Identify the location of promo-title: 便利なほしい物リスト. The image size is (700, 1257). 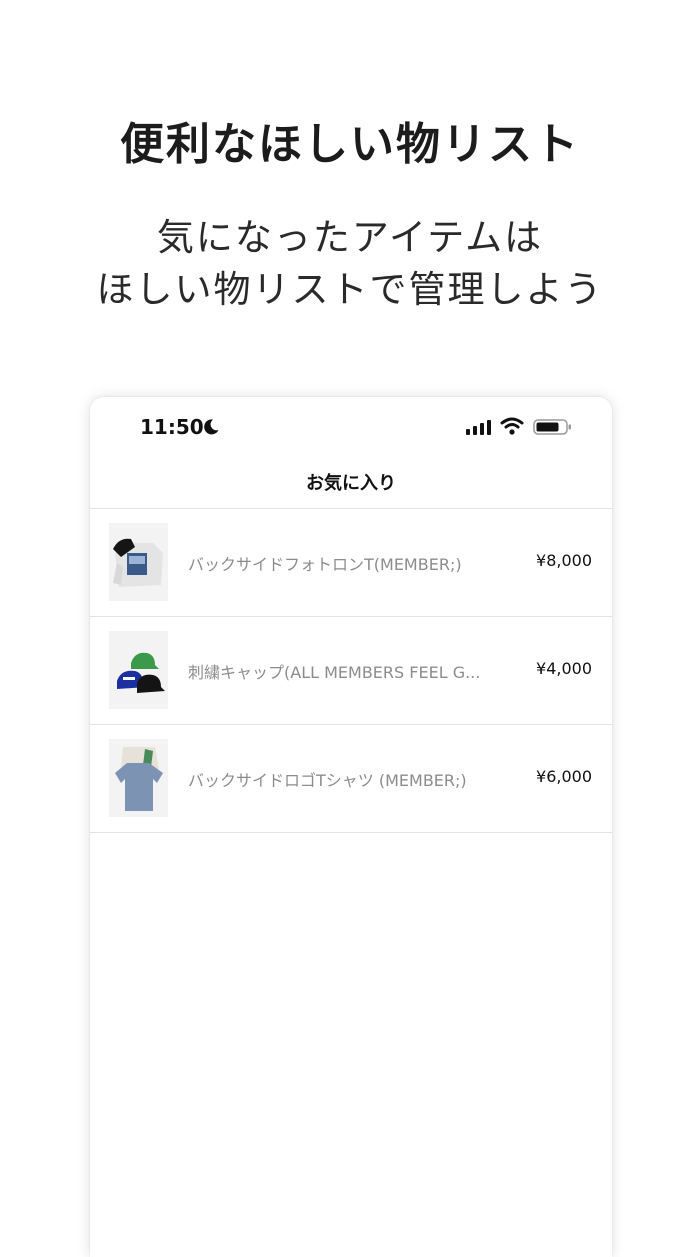
(350, 144).